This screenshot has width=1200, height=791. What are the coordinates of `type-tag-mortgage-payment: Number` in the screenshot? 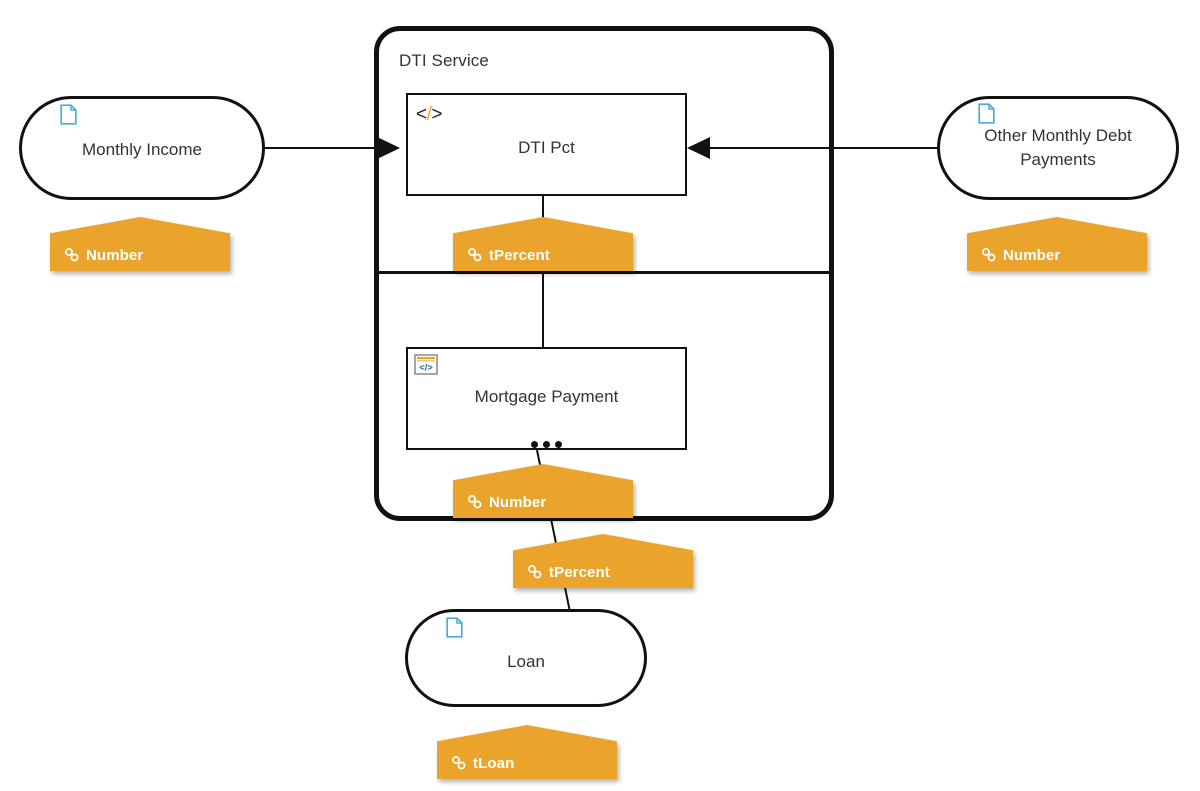 It's located at (543, 491).